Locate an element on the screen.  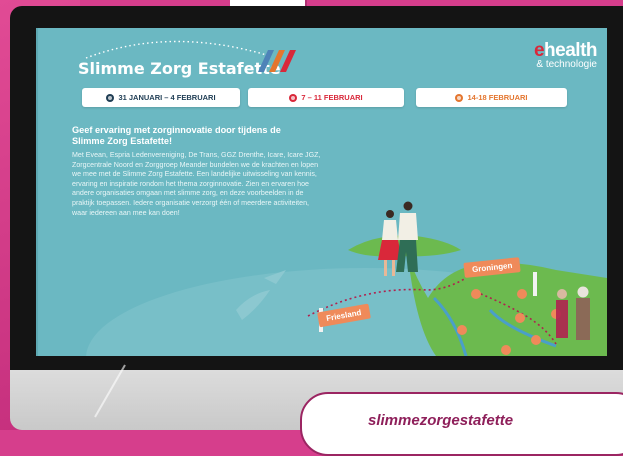
url-text: slimmezorgestafette is located at coordinates (440, 420).